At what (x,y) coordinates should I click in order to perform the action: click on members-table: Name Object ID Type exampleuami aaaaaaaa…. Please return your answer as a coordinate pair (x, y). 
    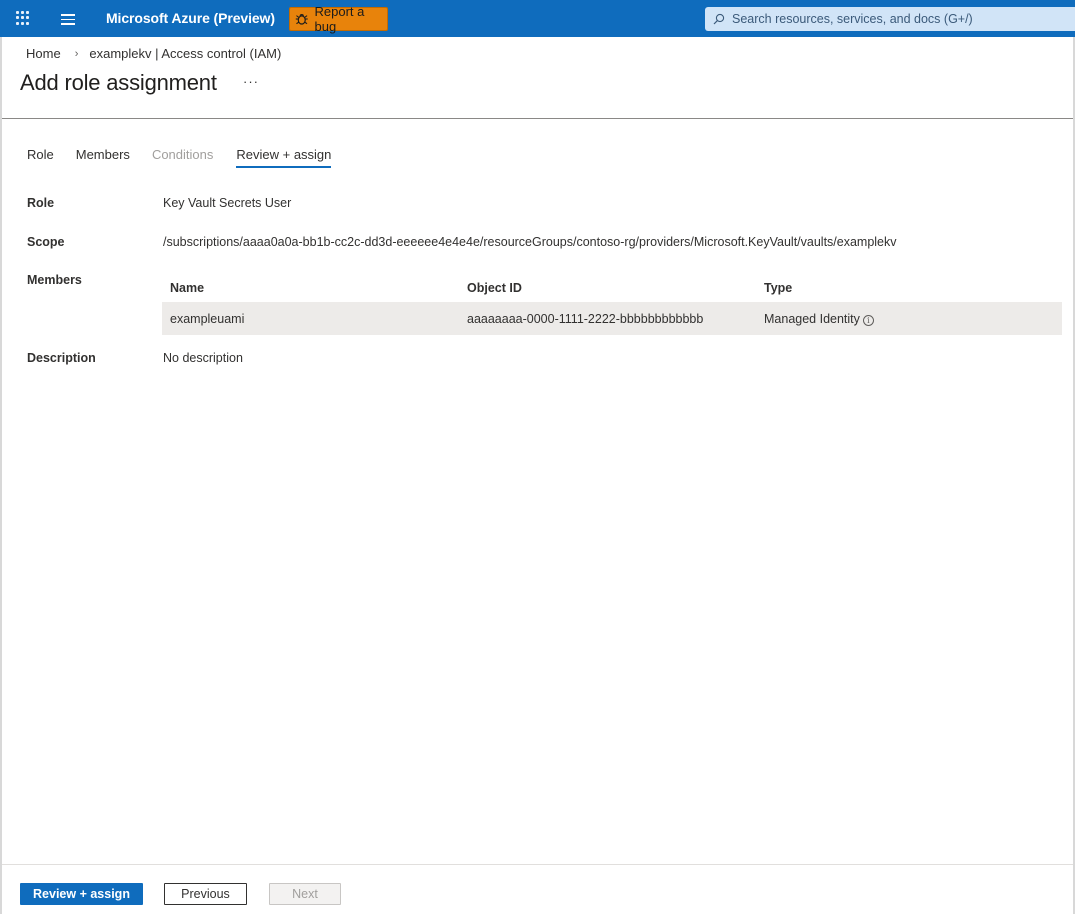
    Looking at the image, I should click on (612, 303).